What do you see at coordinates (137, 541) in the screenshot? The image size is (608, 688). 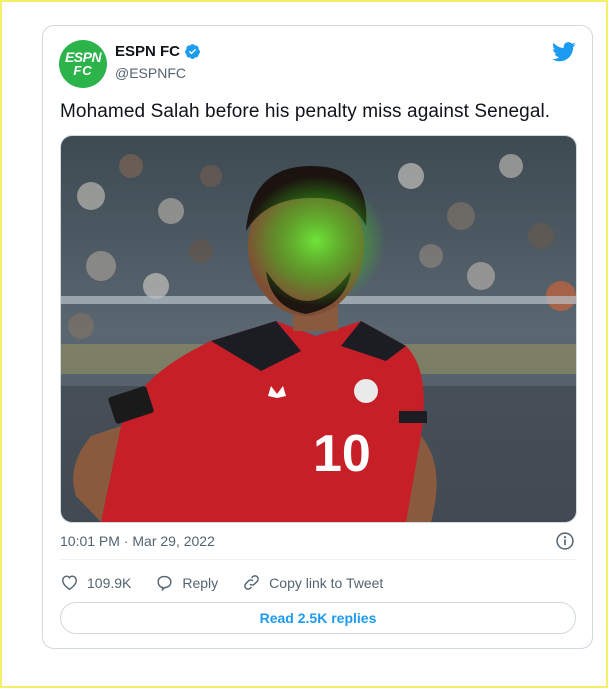 I see `tweet-timestamp: 10:01 PM · Mar 29, 2022` at bounding box center [137, 541].